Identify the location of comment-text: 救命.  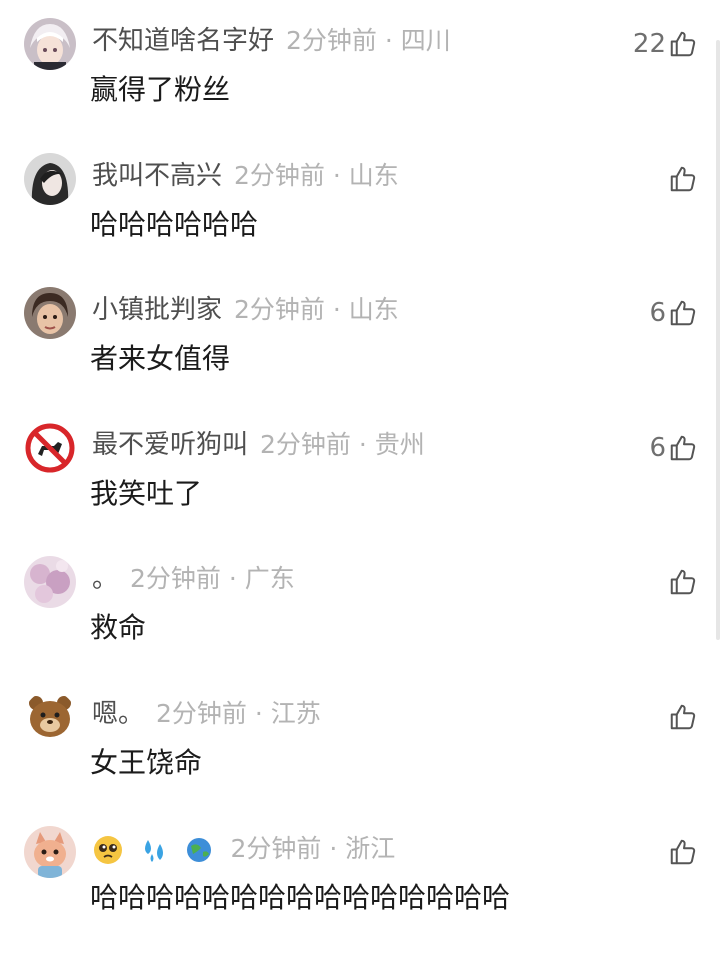
(118, 628).